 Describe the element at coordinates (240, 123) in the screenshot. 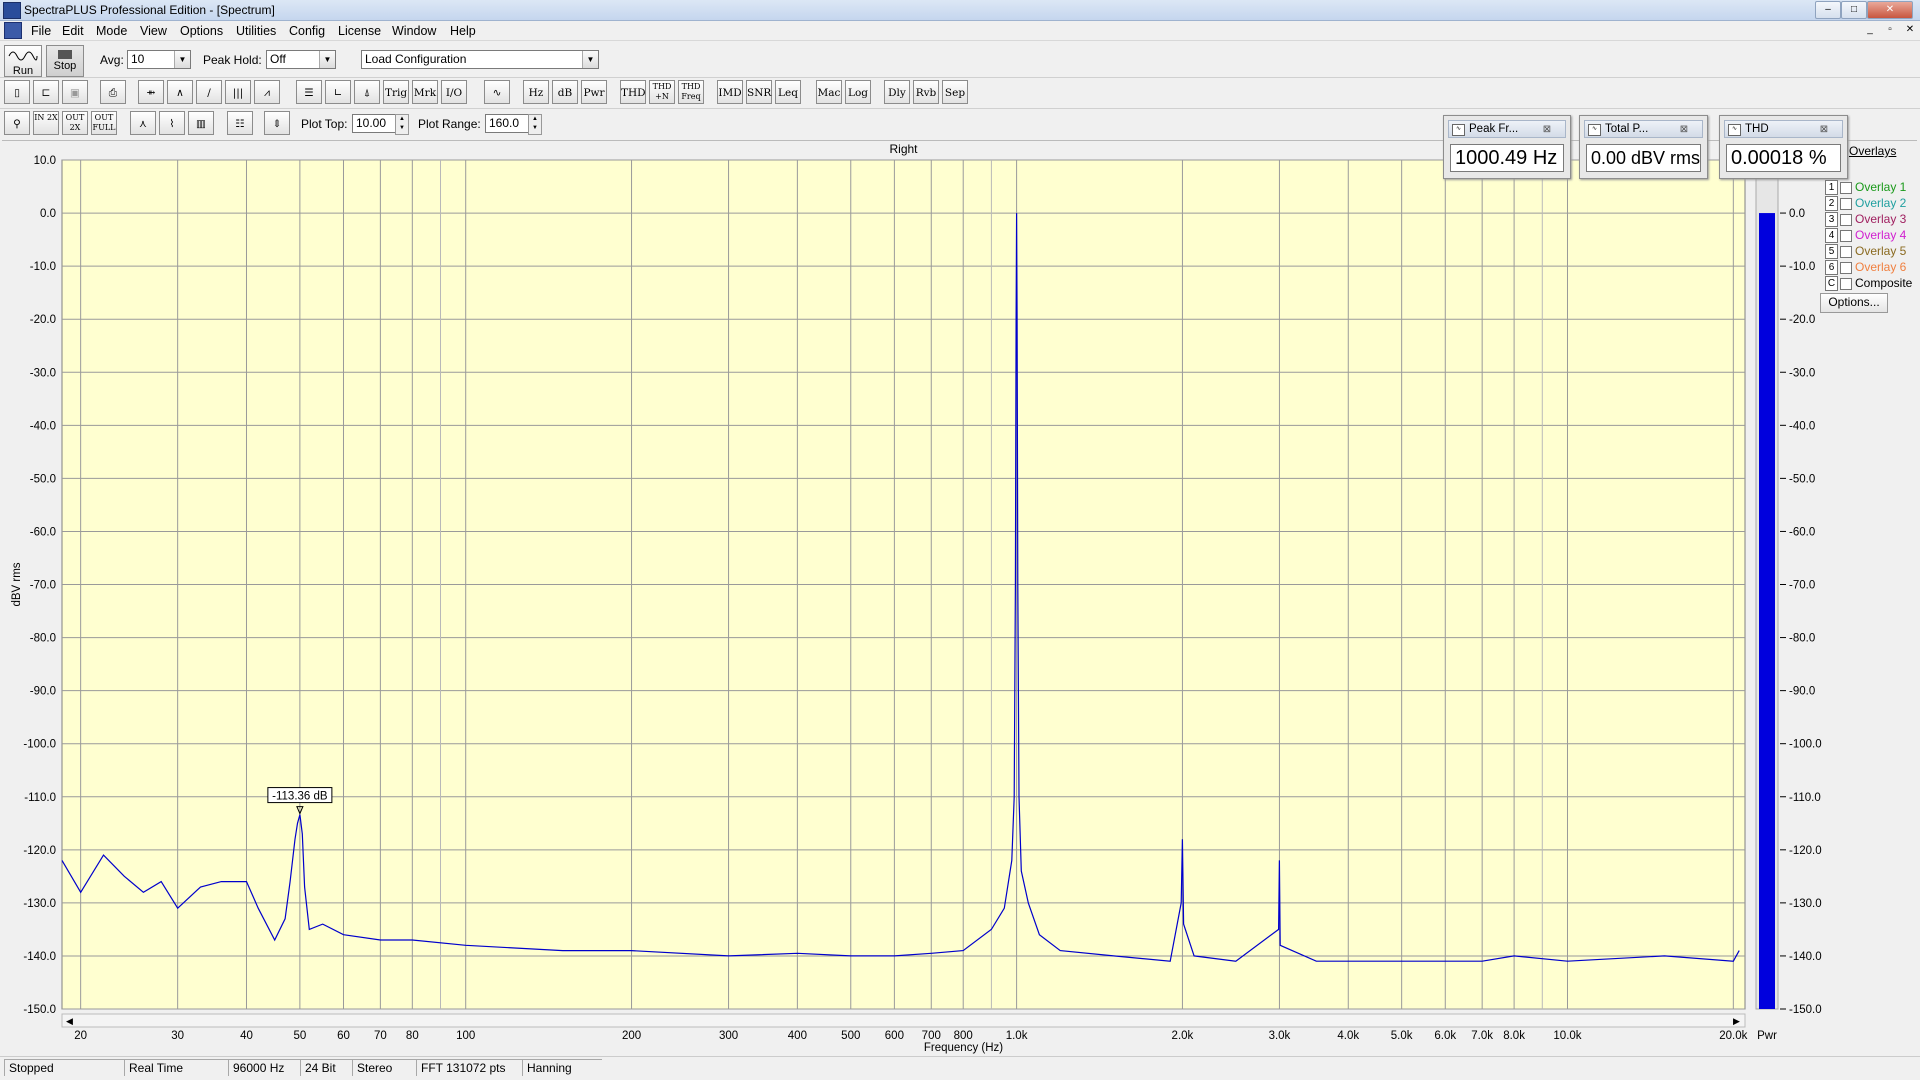

I see `properties-button: ☷` at that location.